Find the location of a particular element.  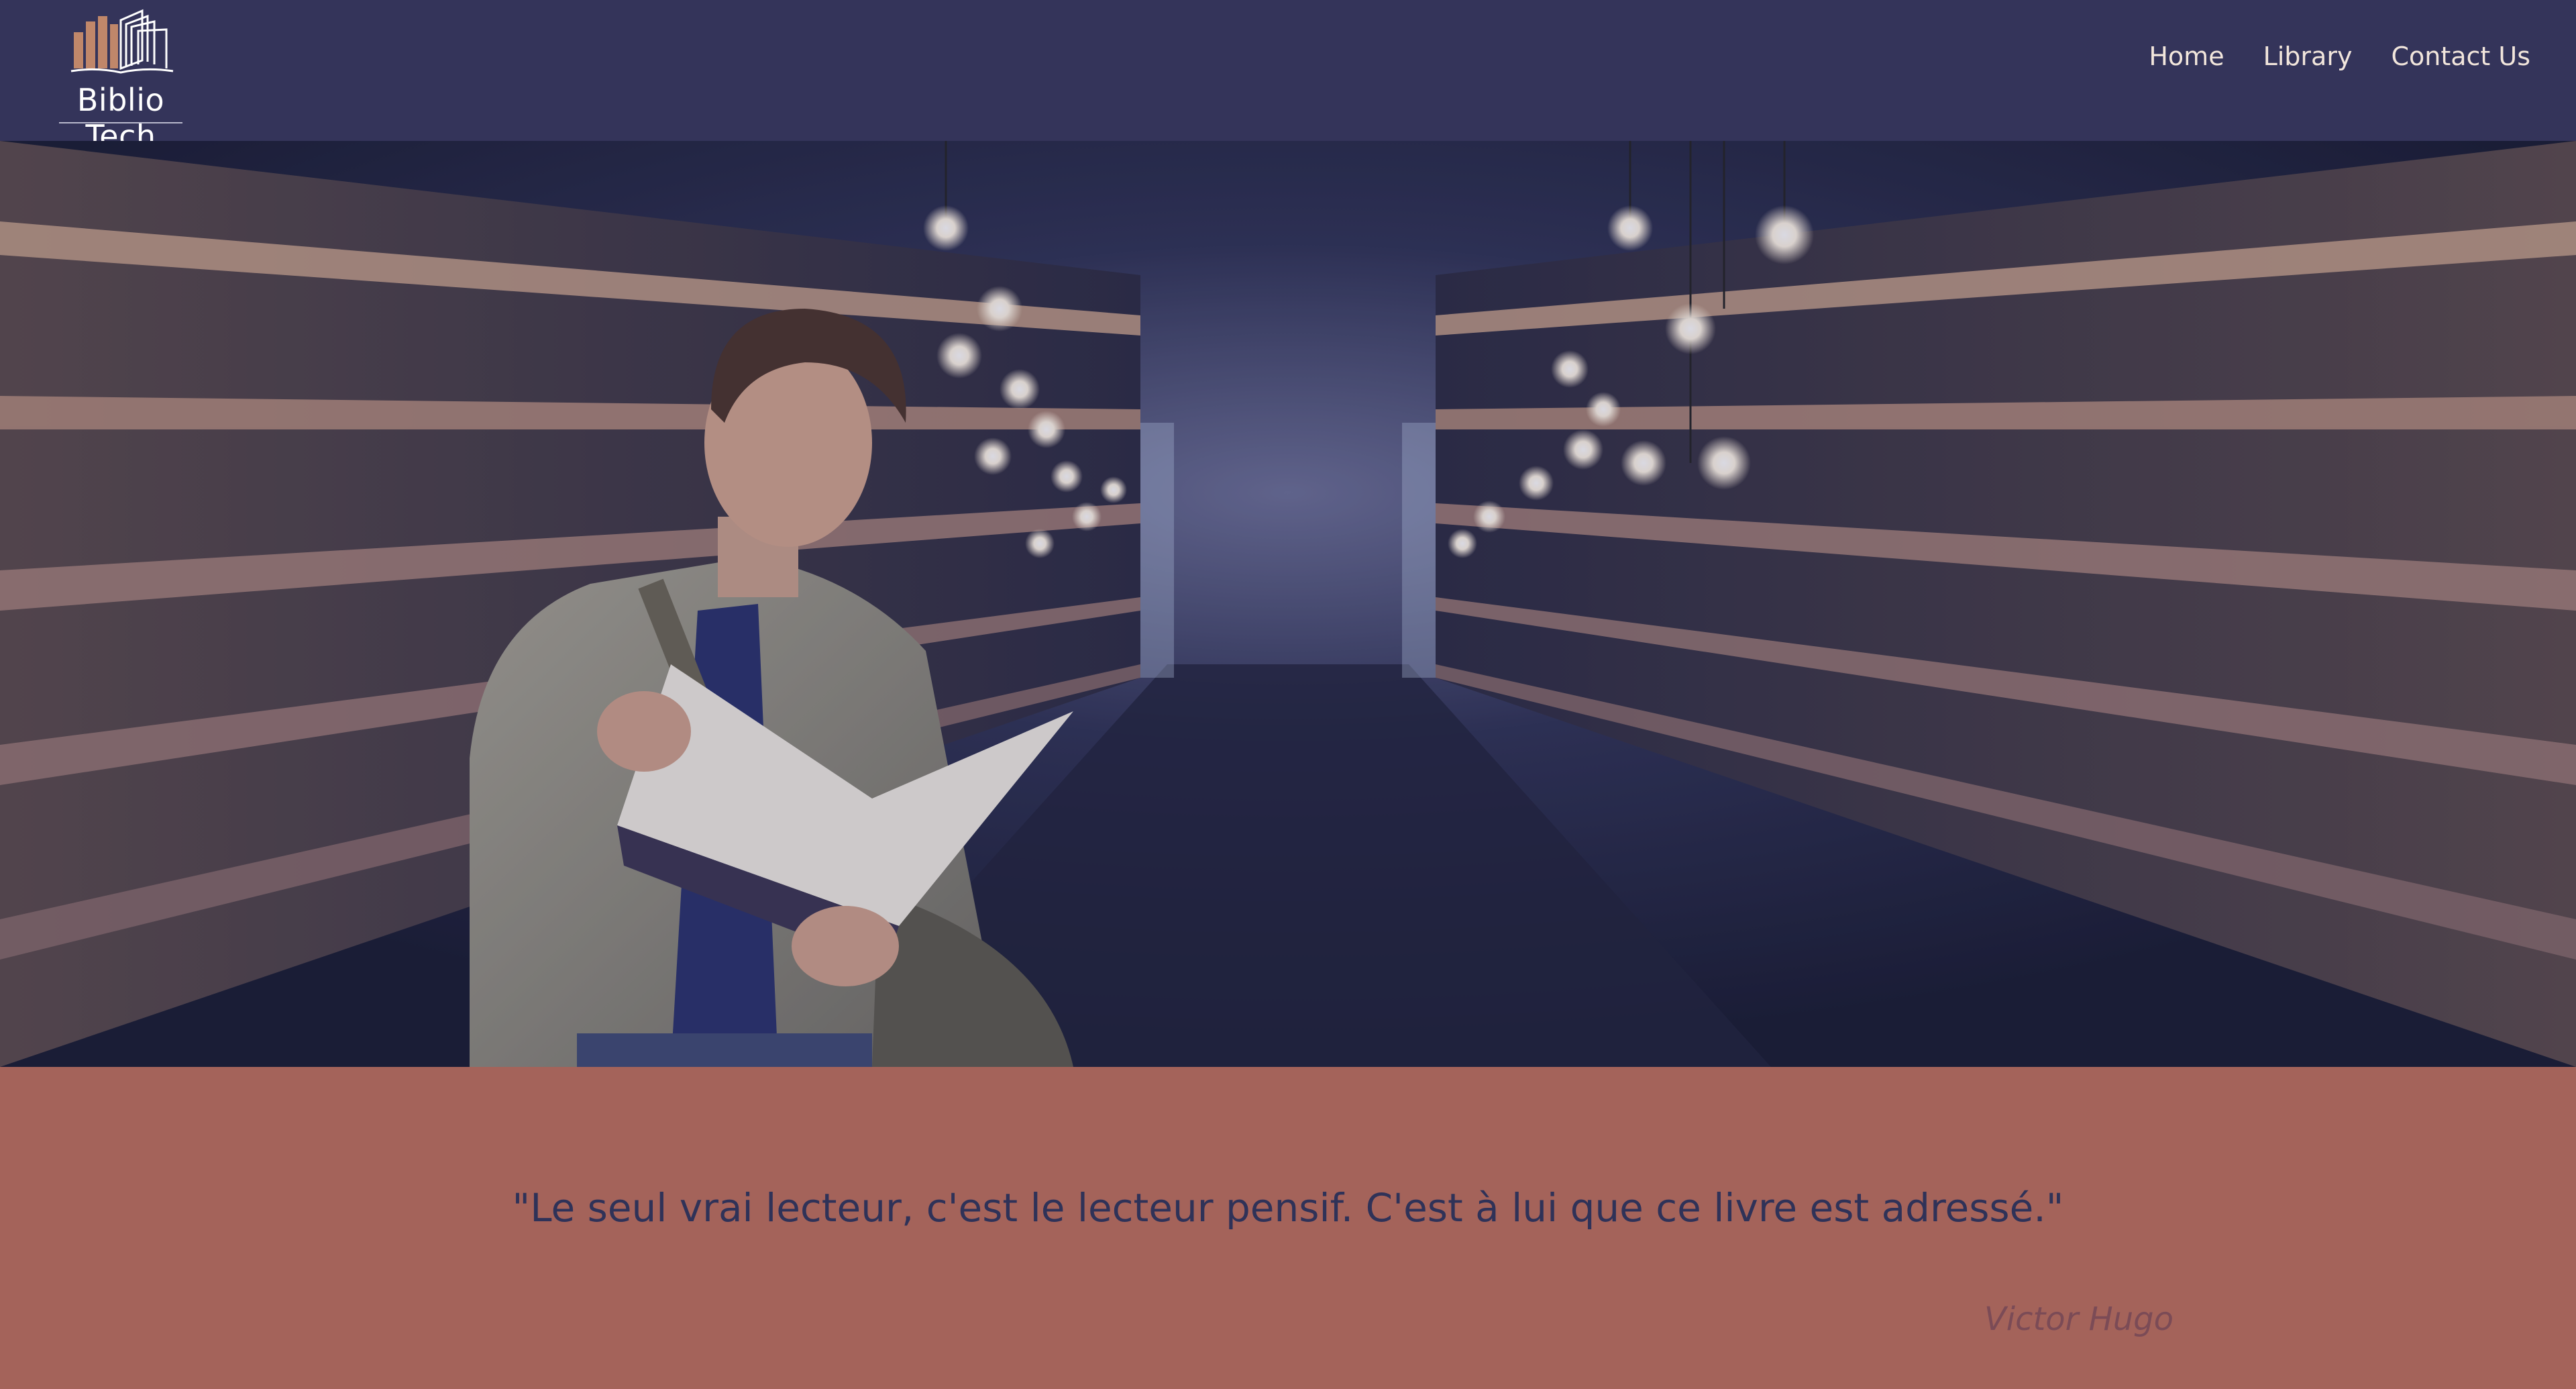

nav-home-link: Home is located at coordinates (2186, 57).